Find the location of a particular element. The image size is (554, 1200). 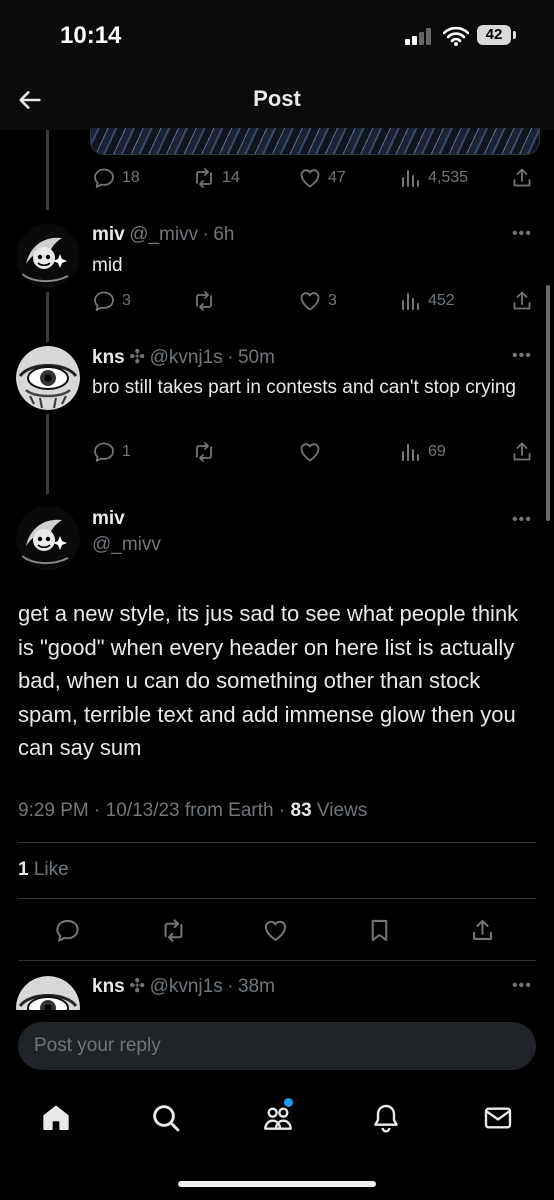

avatar-image is located at coordinates (48, 538).